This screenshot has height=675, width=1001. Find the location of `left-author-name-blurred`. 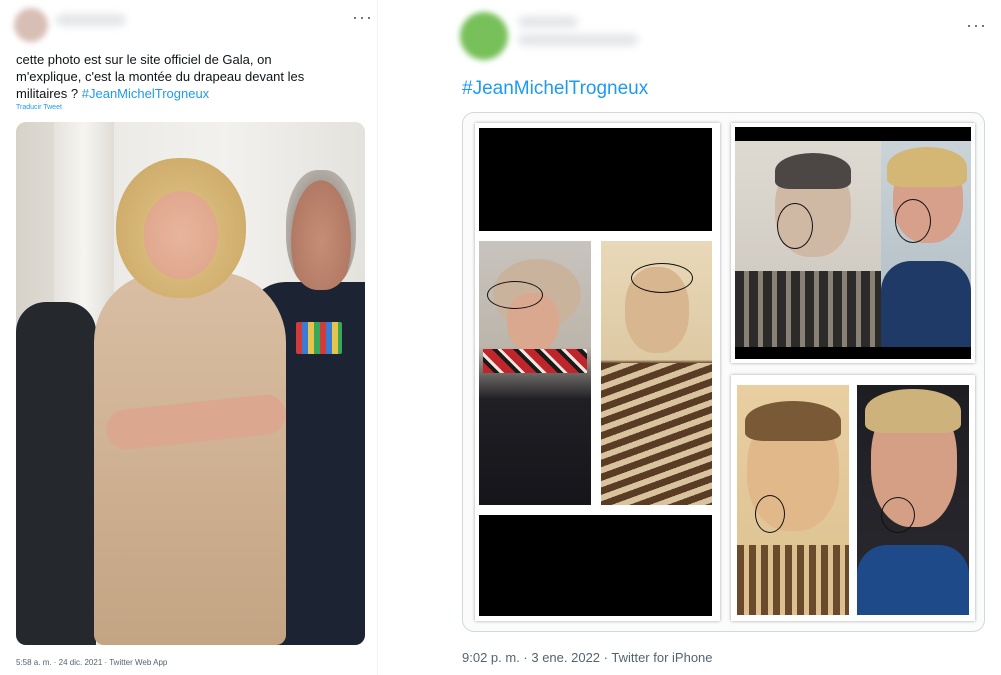

left-author-name-blurred is located at coordinates (91, 20).